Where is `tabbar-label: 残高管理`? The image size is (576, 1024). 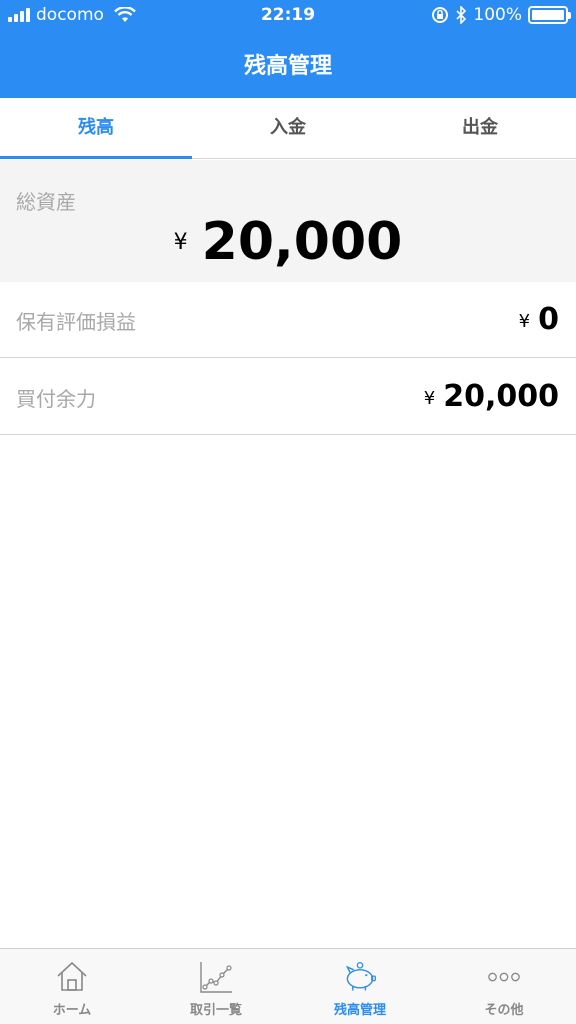 tabbar-label: 残高管理 is located at coordinates (359, 1010).